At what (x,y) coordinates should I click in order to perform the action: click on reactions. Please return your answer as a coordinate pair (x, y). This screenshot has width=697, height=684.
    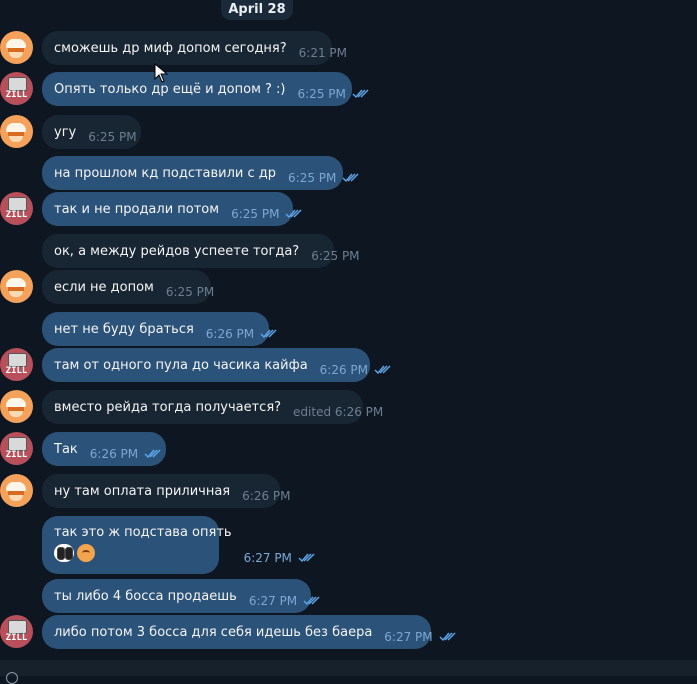
    Looking at the image, I should click on (143, 553).